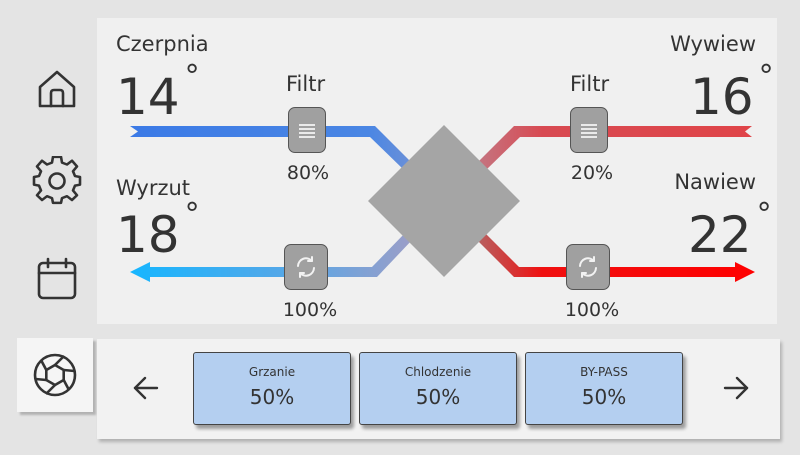 The image size is (800, 455). I want to click on mode-heating-card: Grzanie 50%, so click(272, 388).